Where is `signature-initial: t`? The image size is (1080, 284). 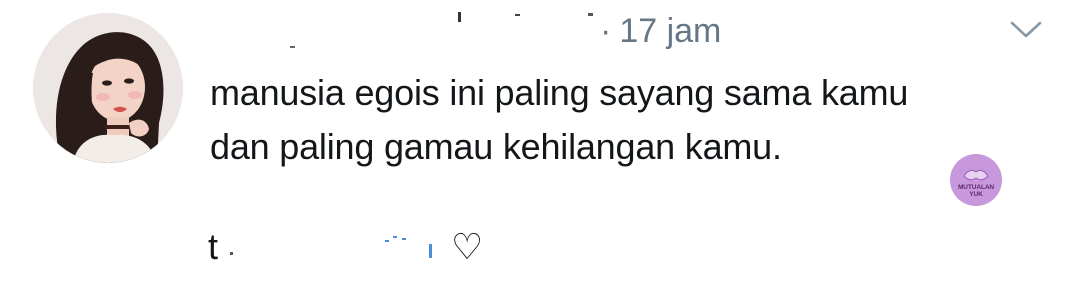 signature-initial: t is located at coordinates (213, 246).